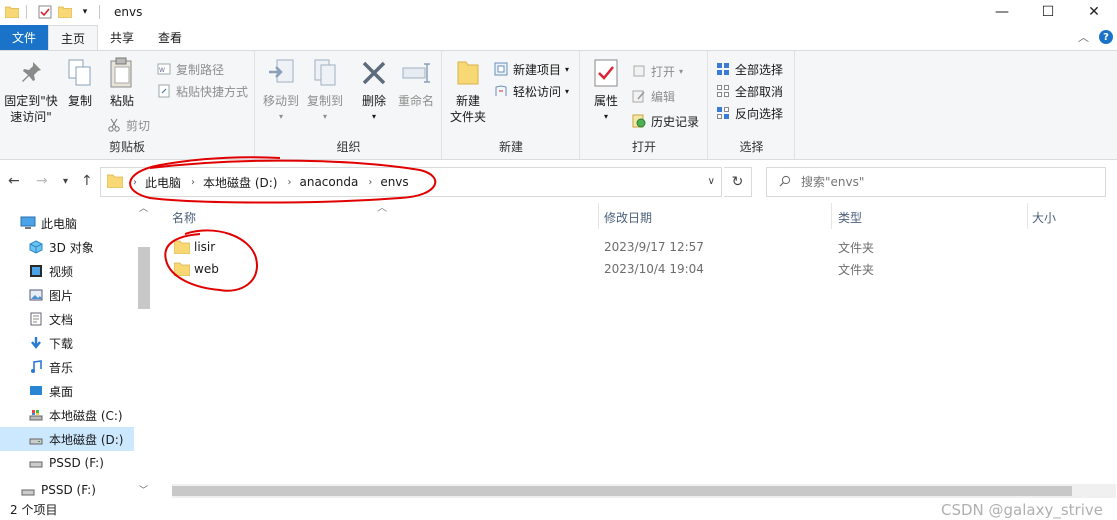 The height and width of the screenshot is (520, 1117). I want to click on properties-icon, so click(606, 73).